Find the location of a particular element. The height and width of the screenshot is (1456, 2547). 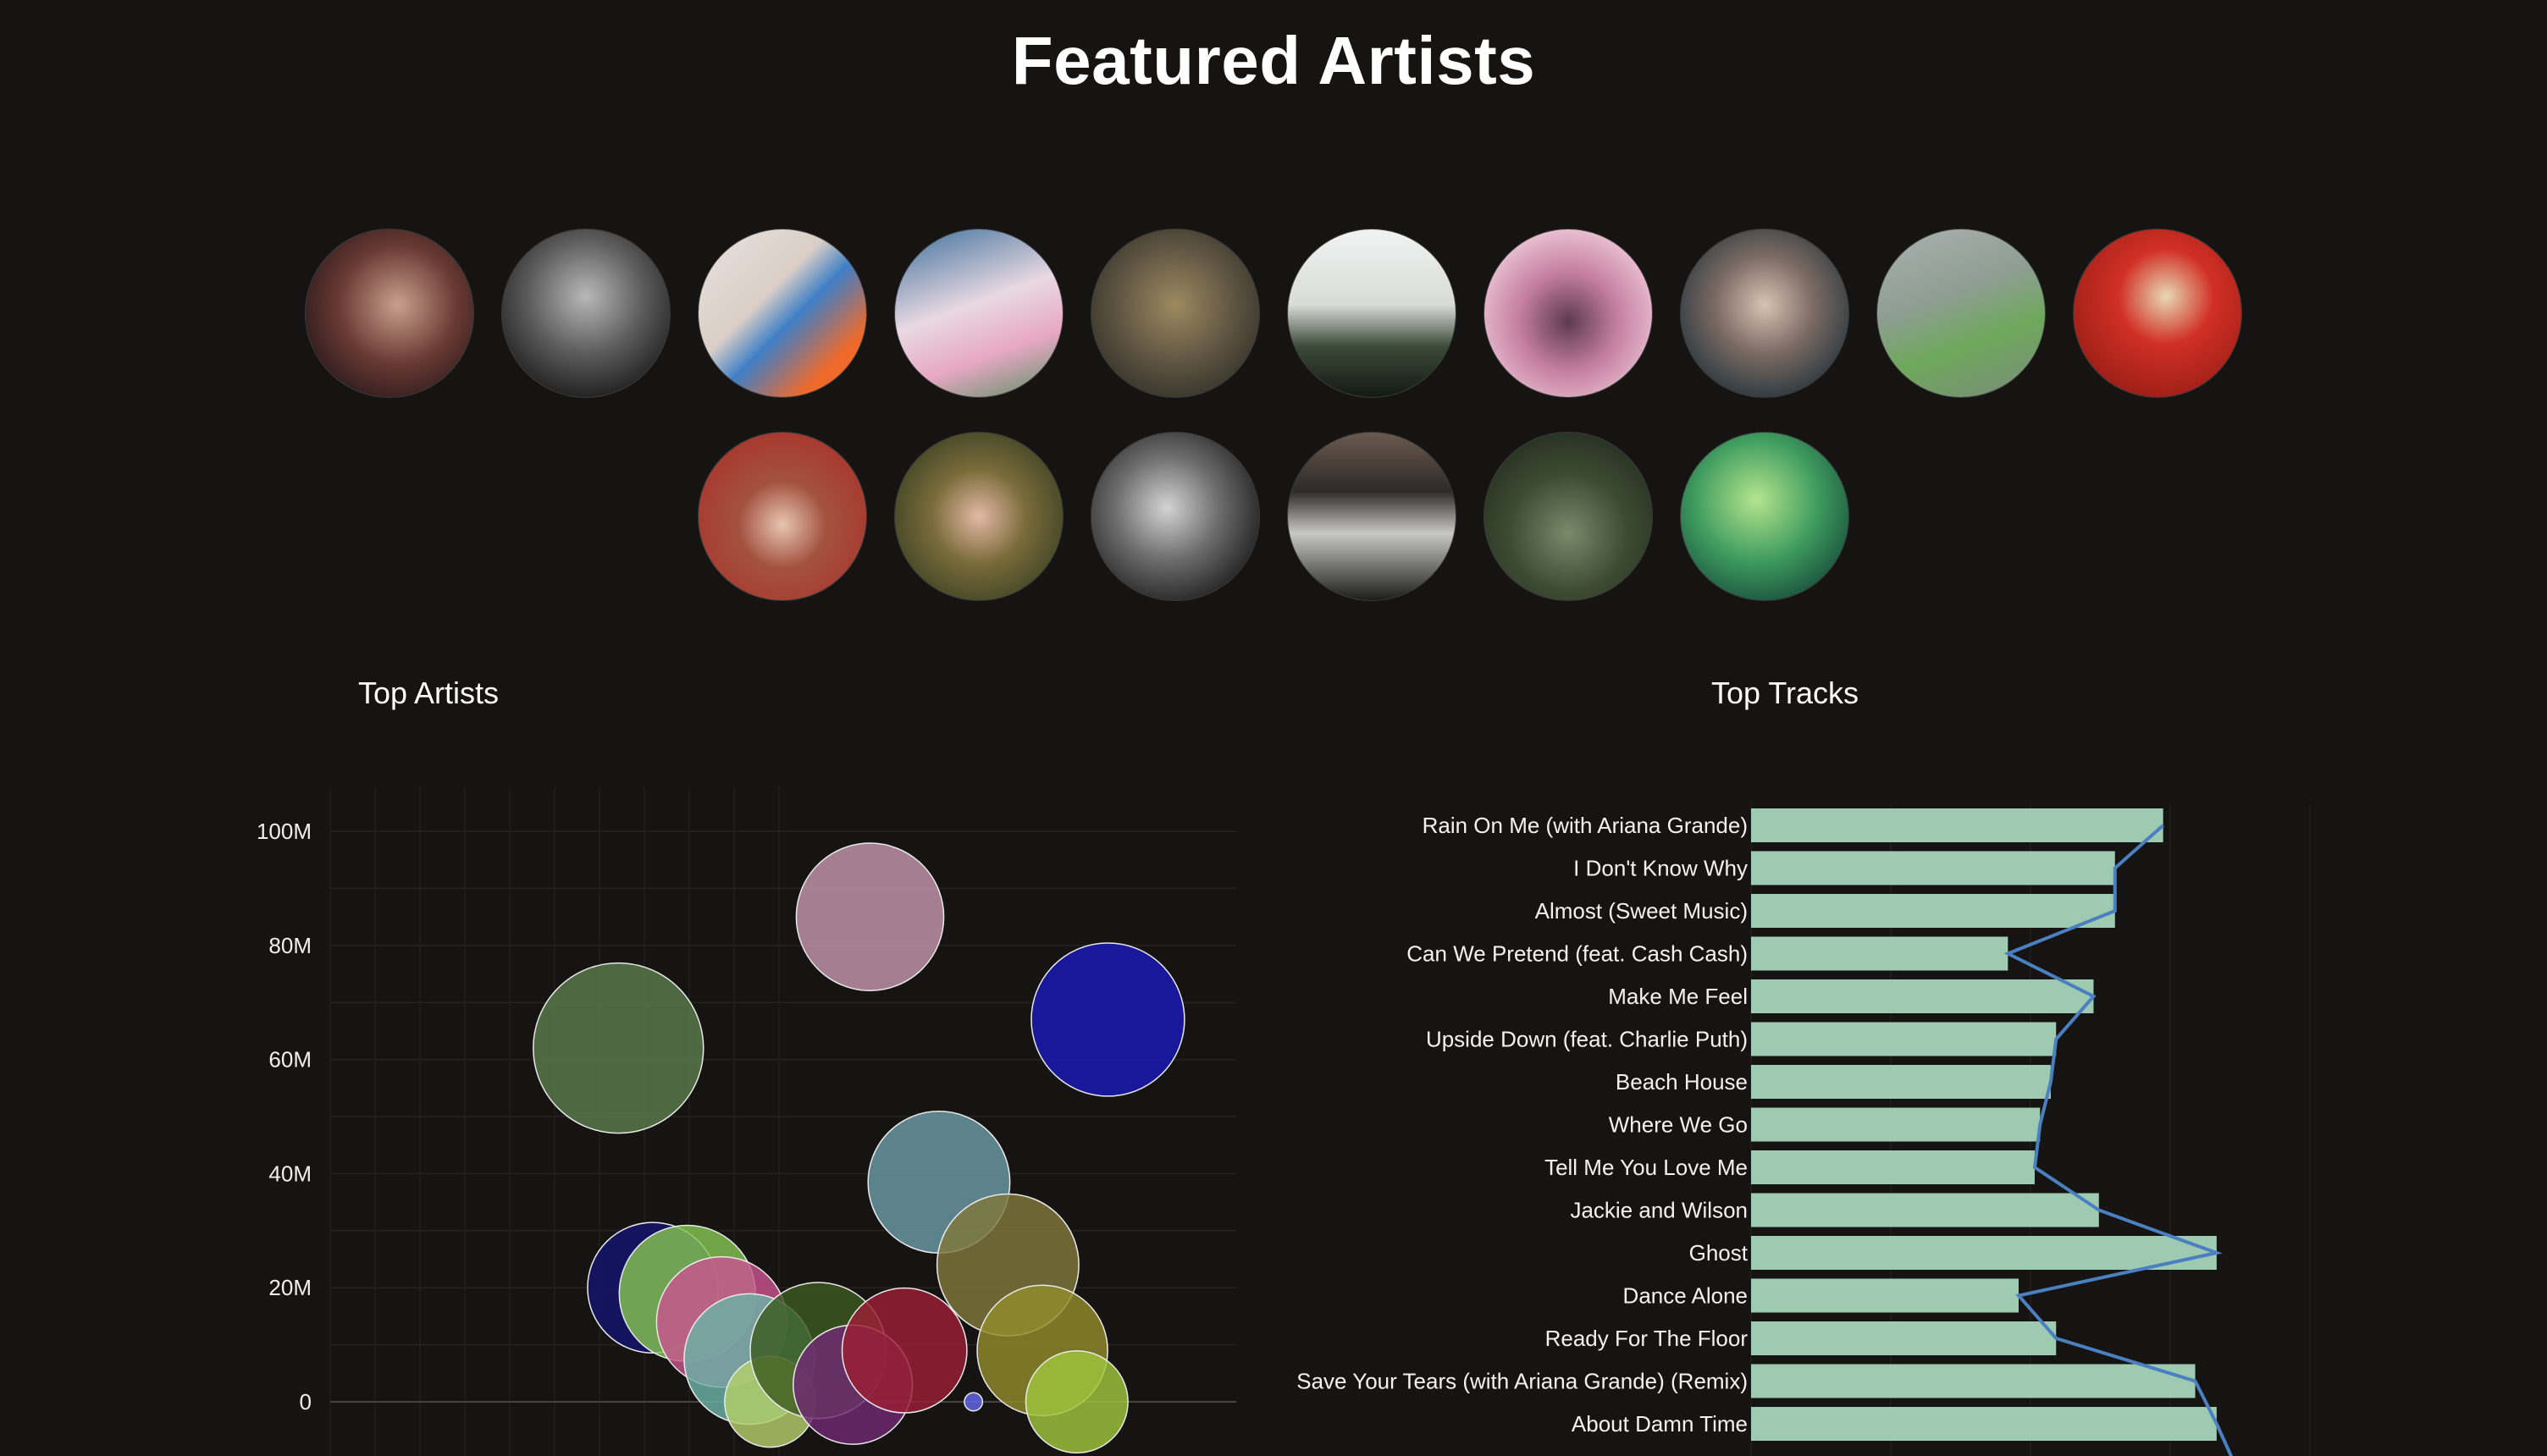

y-tick-label: 80M is located at coordinates (290, 945).